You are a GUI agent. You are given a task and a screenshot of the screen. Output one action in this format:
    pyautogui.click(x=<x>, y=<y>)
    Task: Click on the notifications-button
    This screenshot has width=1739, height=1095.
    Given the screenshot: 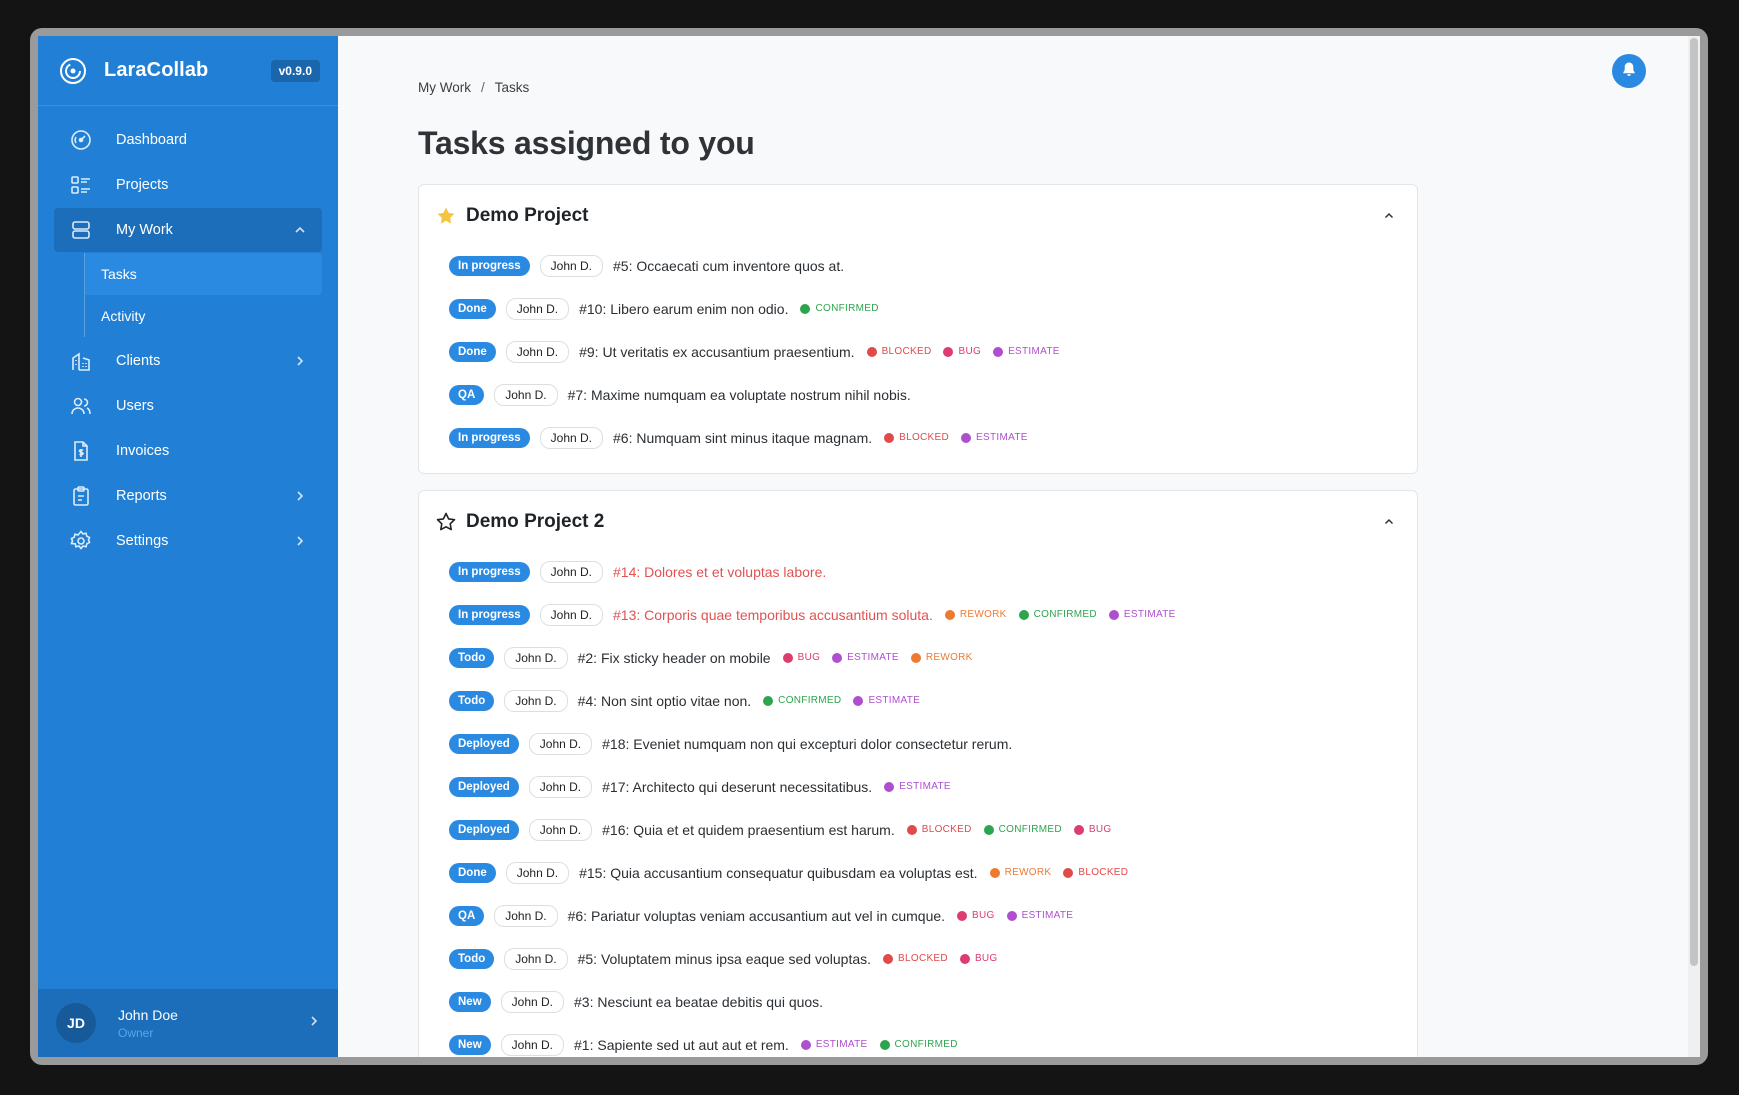 What is the action you would take?
    pyautogui.click(x=1629, y=71)
    